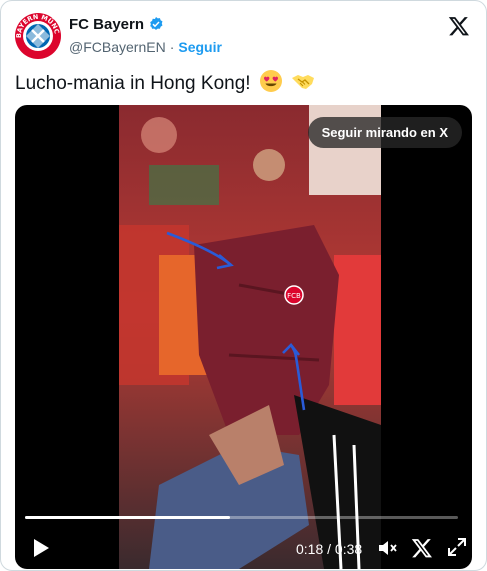  I want to click on fc-bayern-crest-icon: FC BAYERN MÜNCHEN, so click(38, 35).